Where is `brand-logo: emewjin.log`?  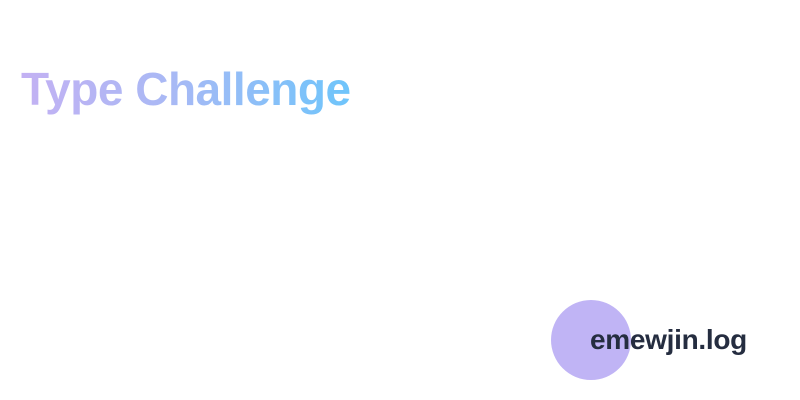
brand-logo: emewjin.log is located at coordinates (671, 340).